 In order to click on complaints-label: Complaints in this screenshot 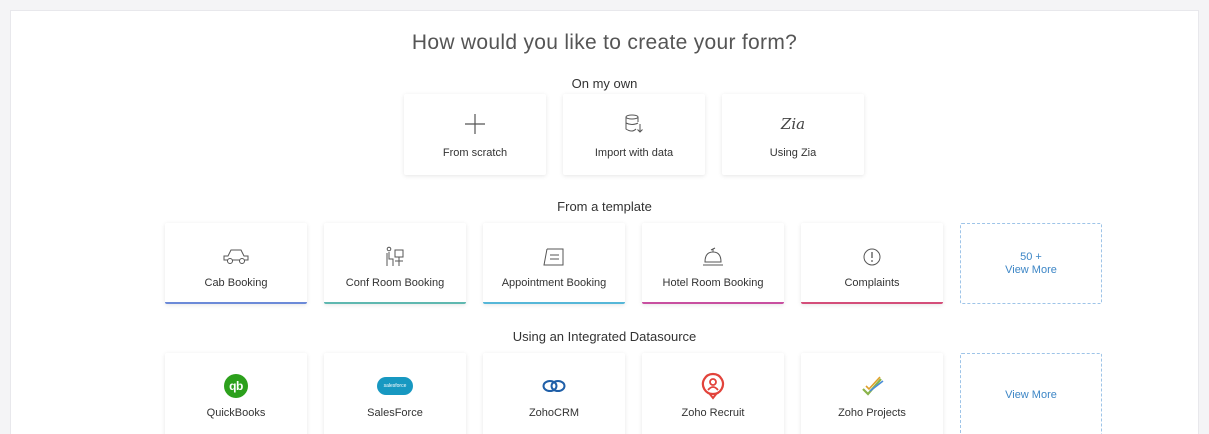, I will do `click(872, 283)`.